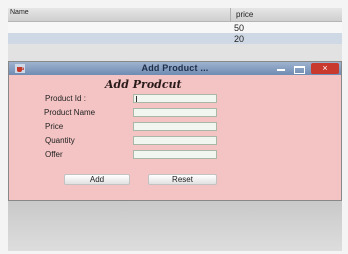 This screenshot has height=254, width=348. What do you see at coordinates (239, 39) in the screenshot?
I see `price-cell: 20` at bounding box center [239, 39].